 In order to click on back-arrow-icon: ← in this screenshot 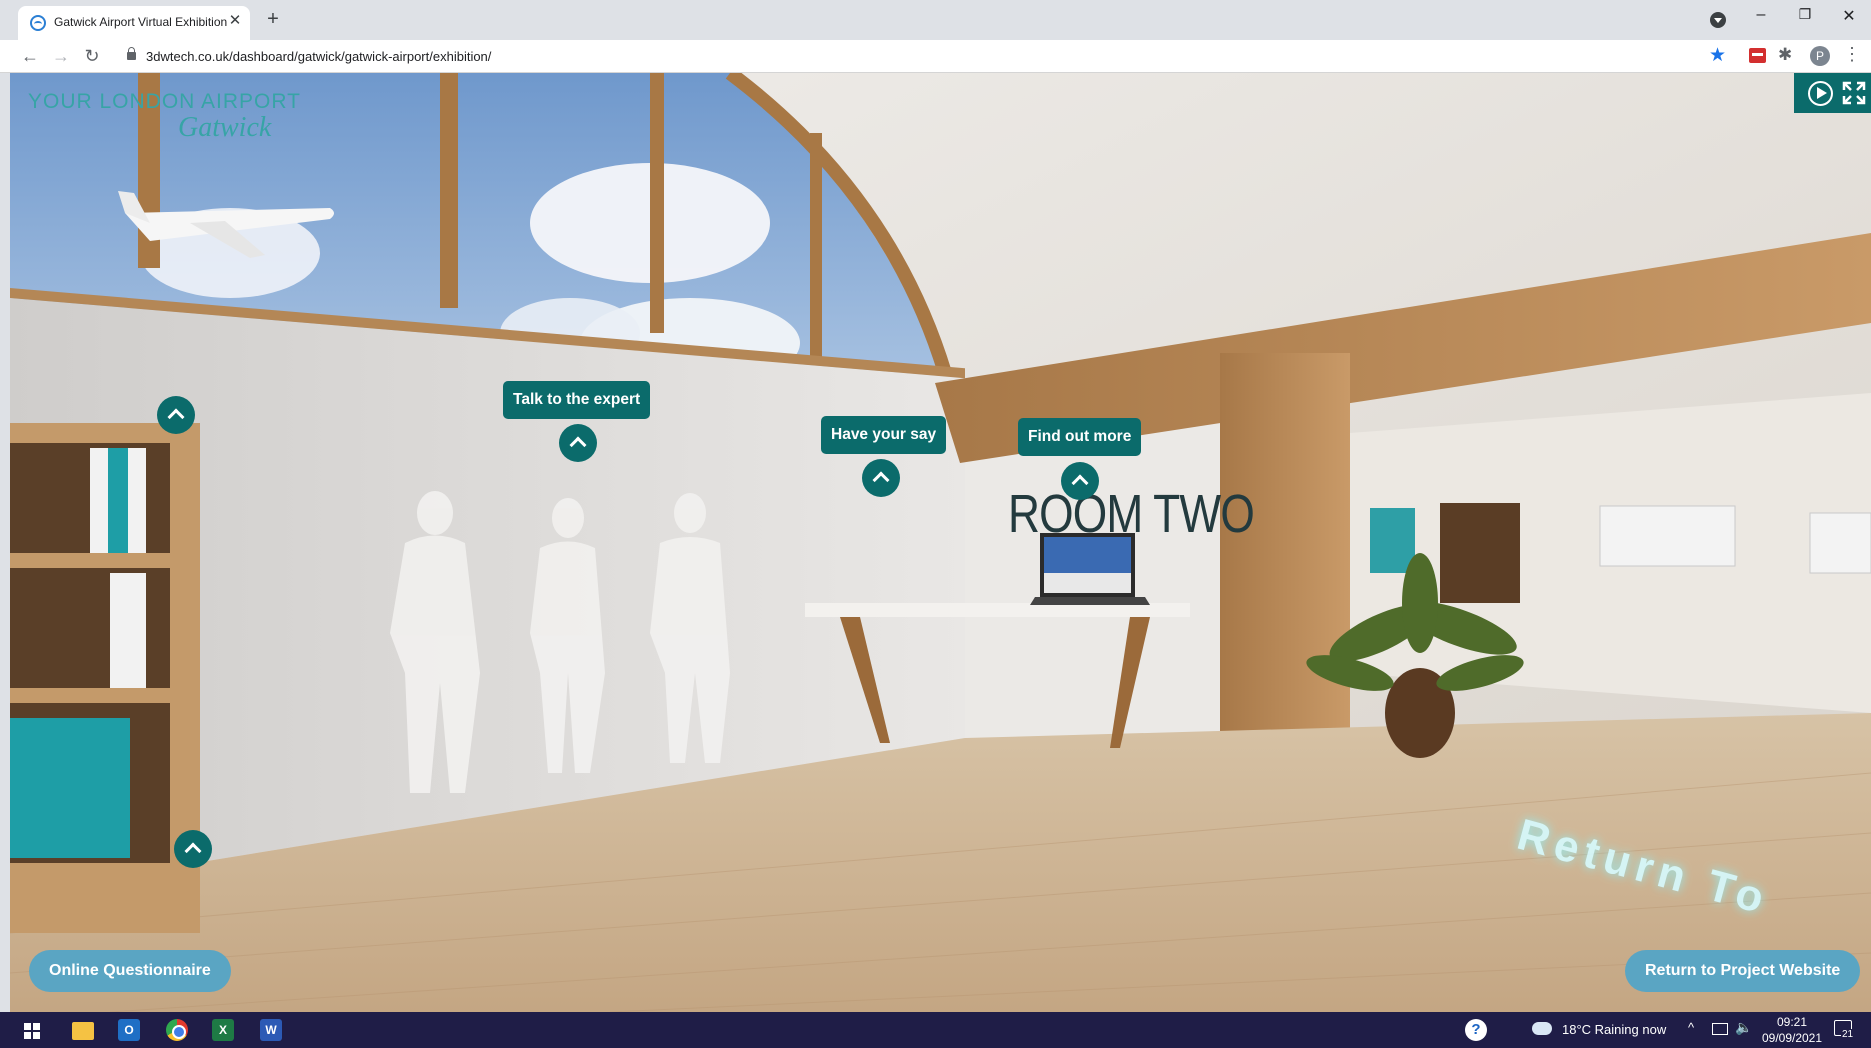, I will do `click(30, 56)`.